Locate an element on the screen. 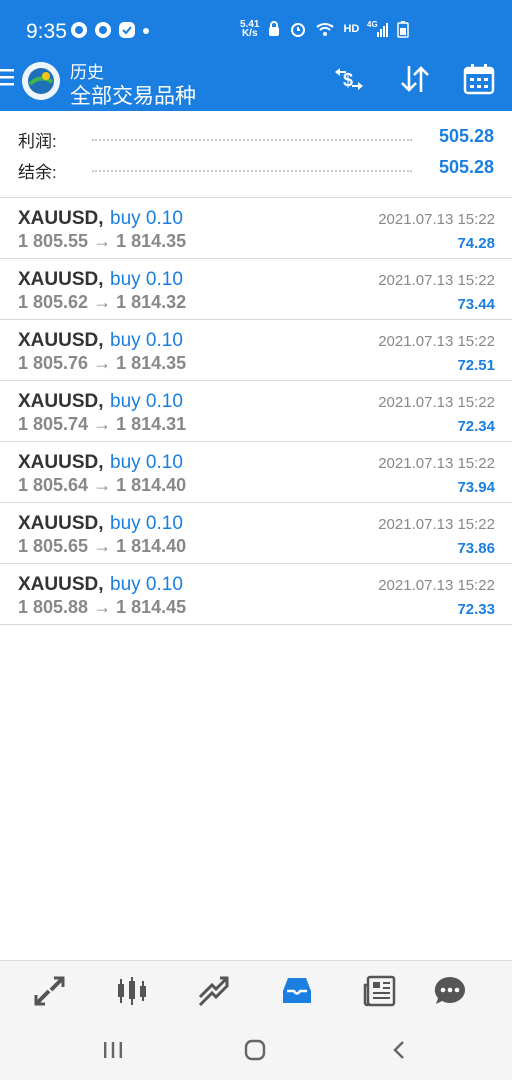 The height and width of the screenshot is (1080, 512). svg-text: 4G is located at coordinates (372, 24).